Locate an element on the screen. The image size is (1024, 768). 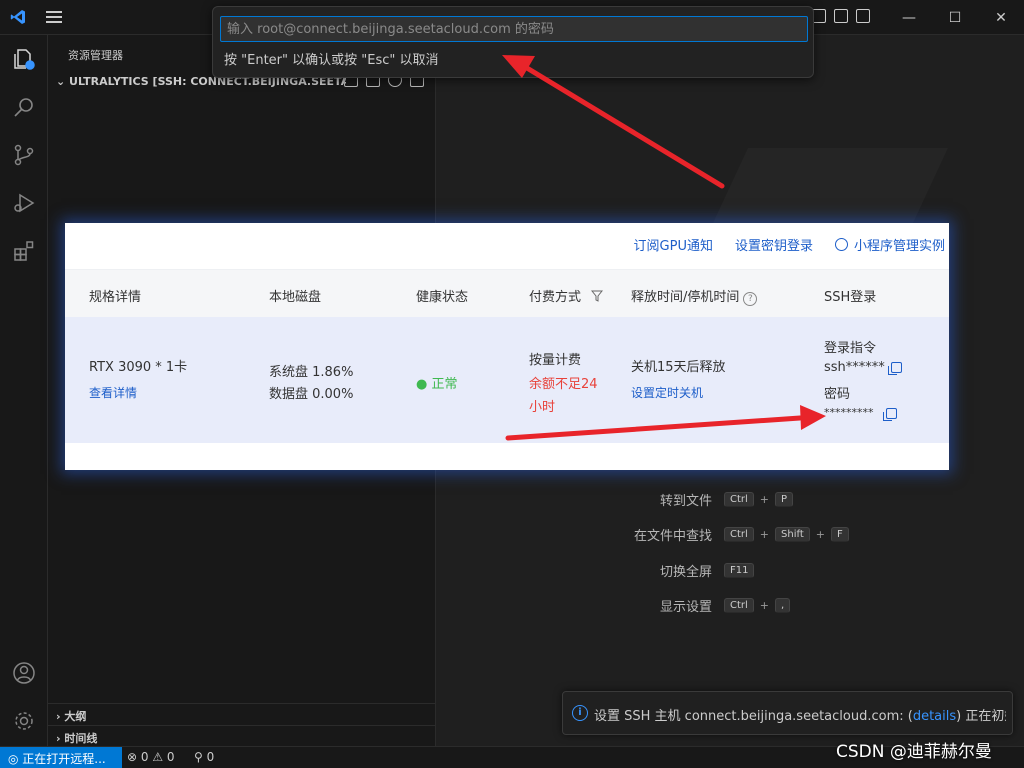
header-disk: 本地磁盘 is located at coordinates (295, 297).